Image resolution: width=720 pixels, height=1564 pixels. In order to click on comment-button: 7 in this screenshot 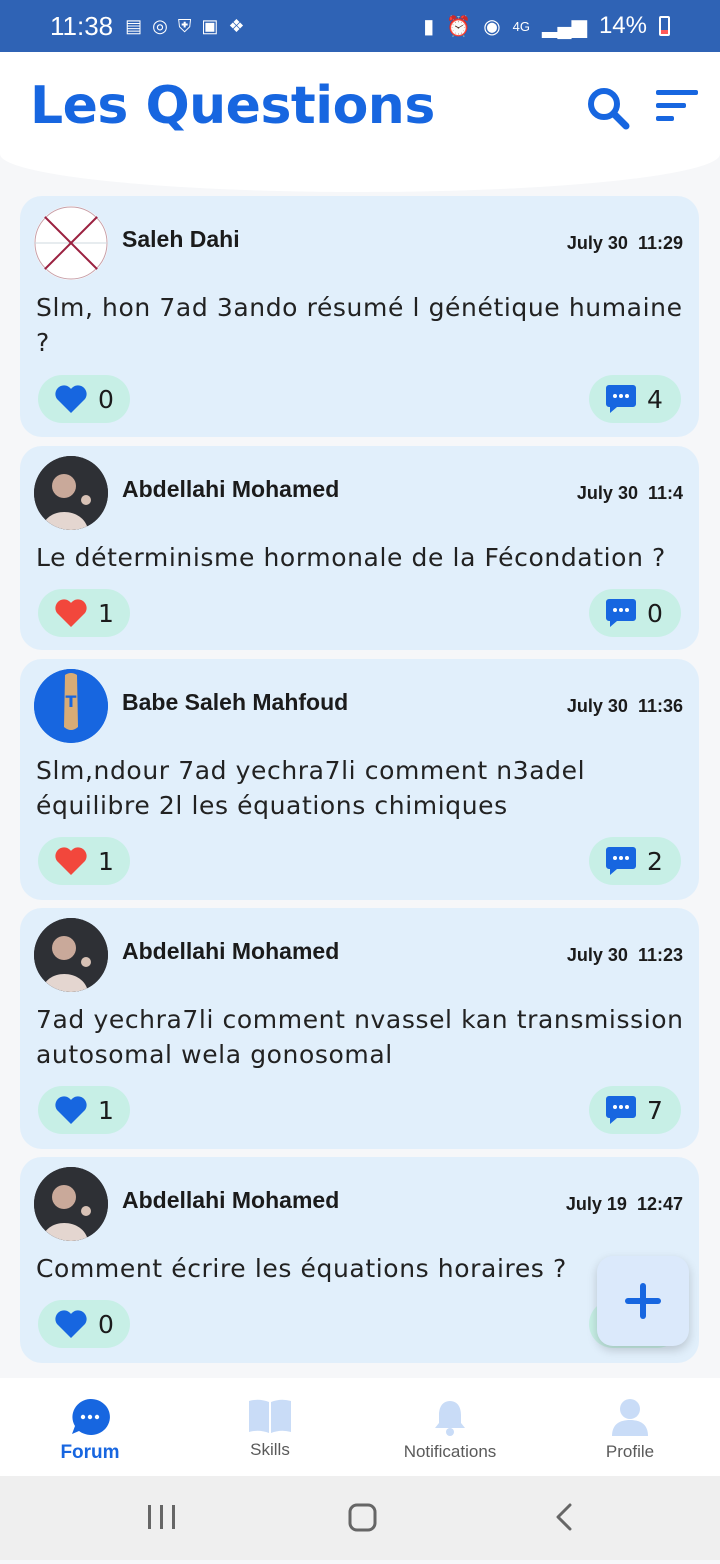, I will do `click(635, 1110)`.